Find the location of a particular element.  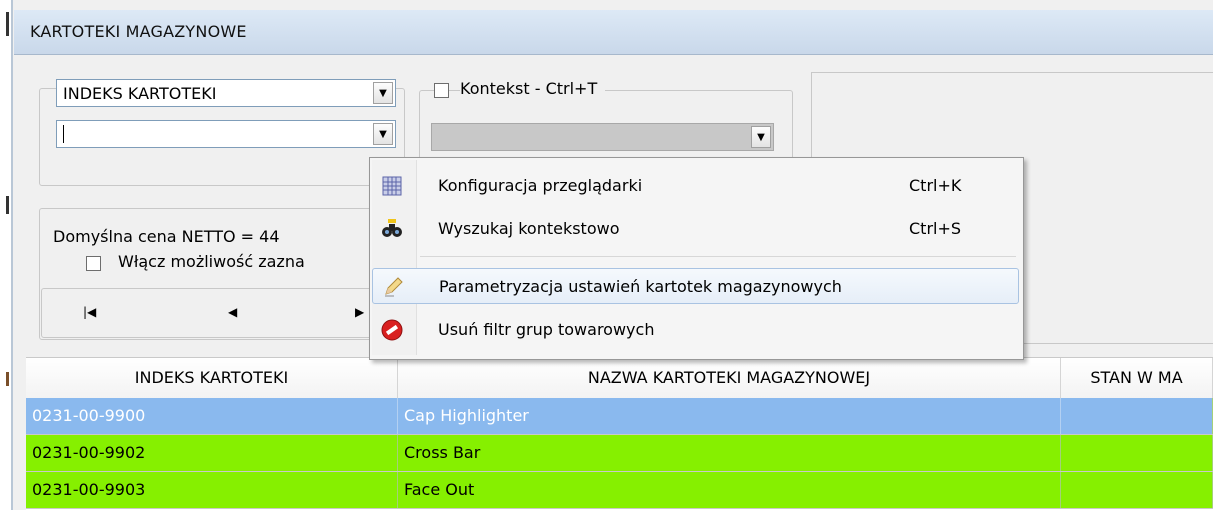

next-record-icon: ▶ is located at coordinates (359, 312).